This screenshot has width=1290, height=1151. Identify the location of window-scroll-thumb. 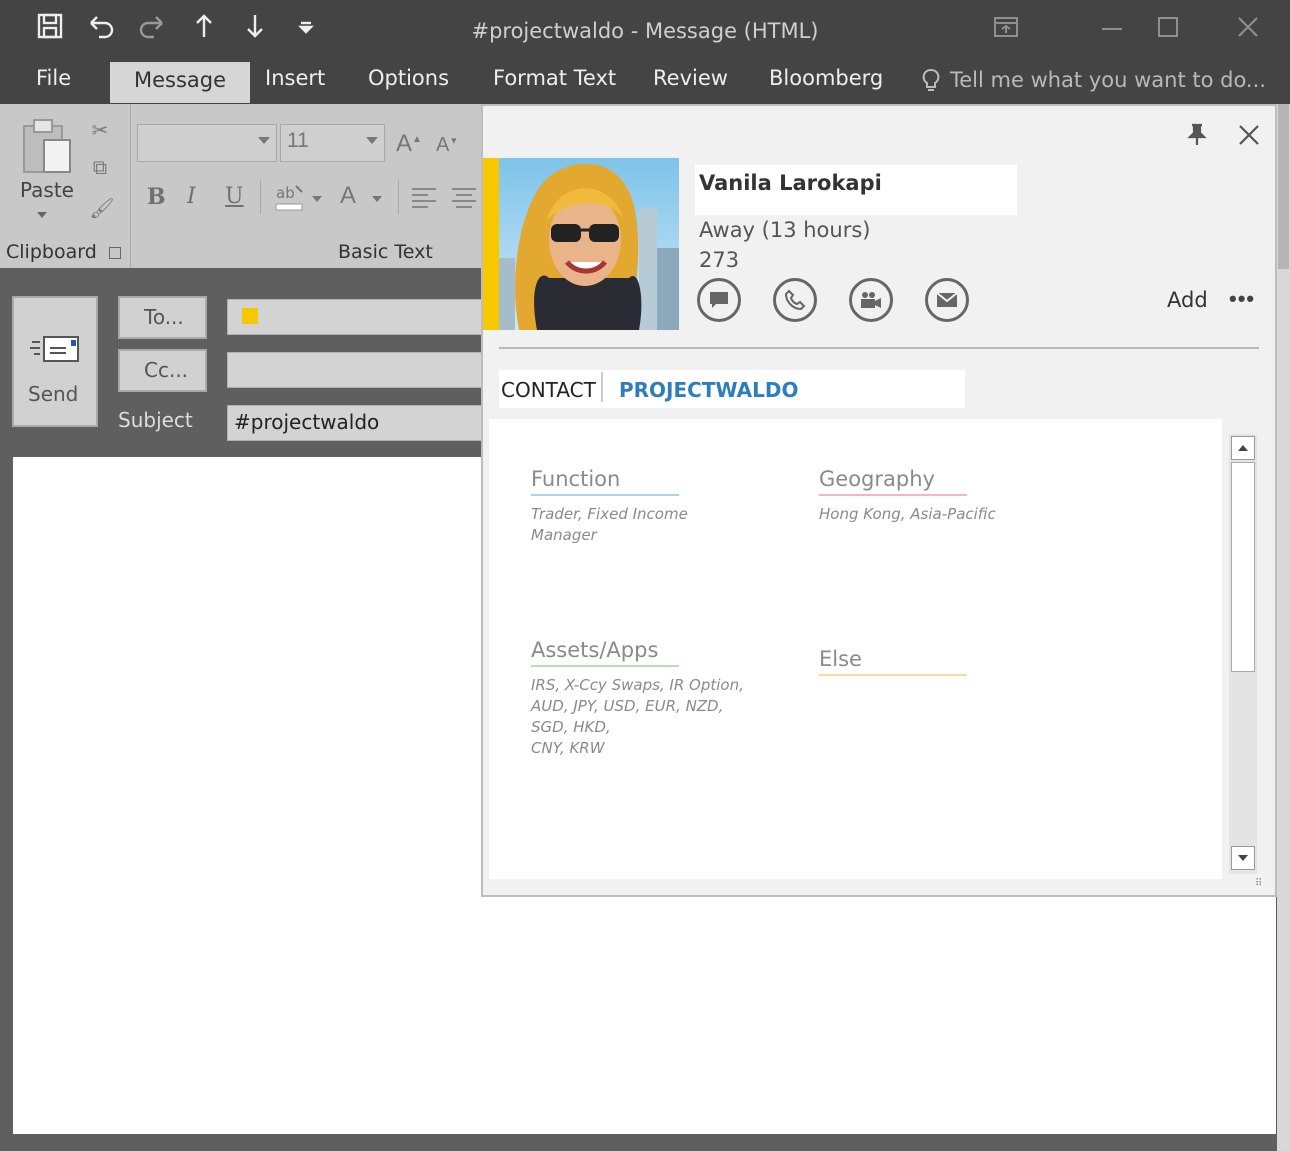
(1283, 186).